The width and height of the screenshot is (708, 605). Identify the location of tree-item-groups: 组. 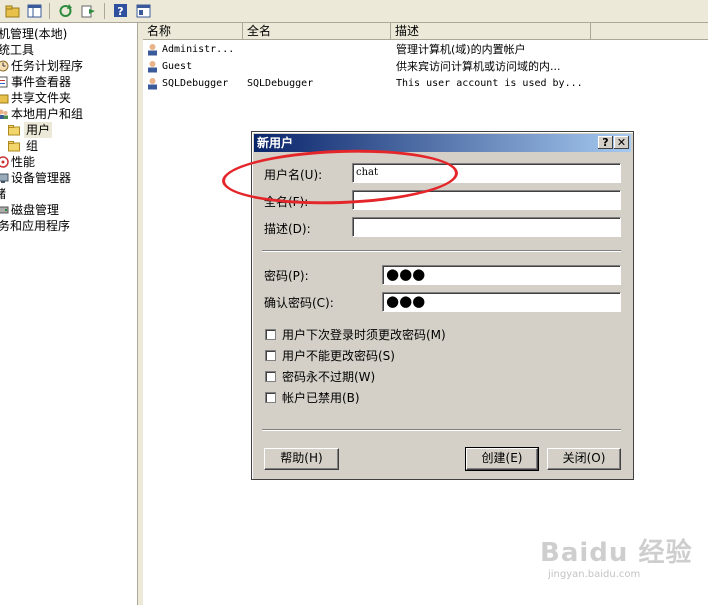
(23, 146).